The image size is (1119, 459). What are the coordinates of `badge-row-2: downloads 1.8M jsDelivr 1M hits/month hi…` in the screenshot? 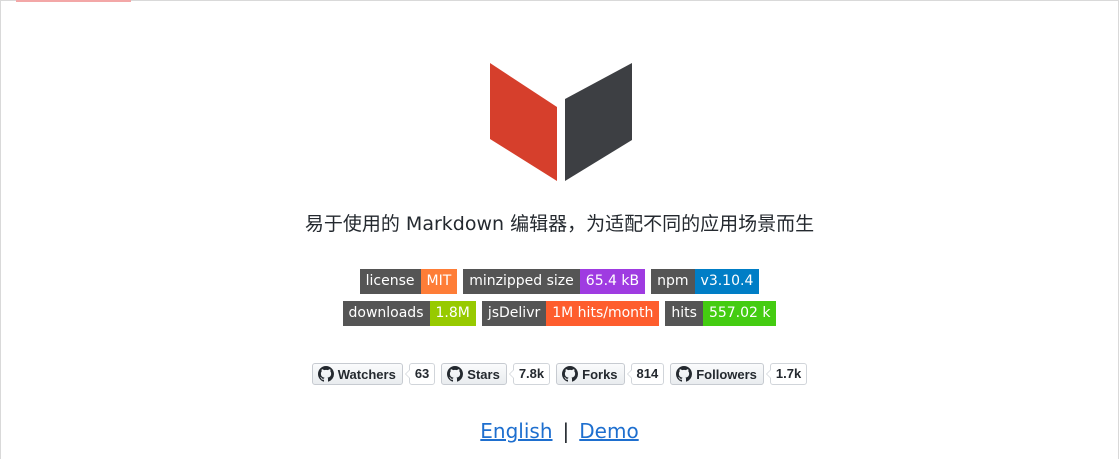 It's located at (559, 313).